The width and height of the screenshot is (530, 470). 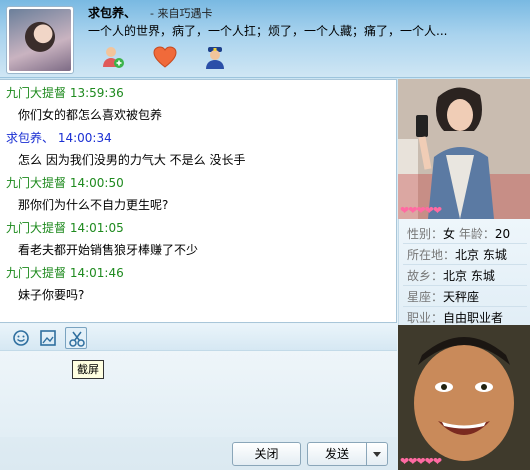 I want to click on send-options-button, so click(x=377, y=454).